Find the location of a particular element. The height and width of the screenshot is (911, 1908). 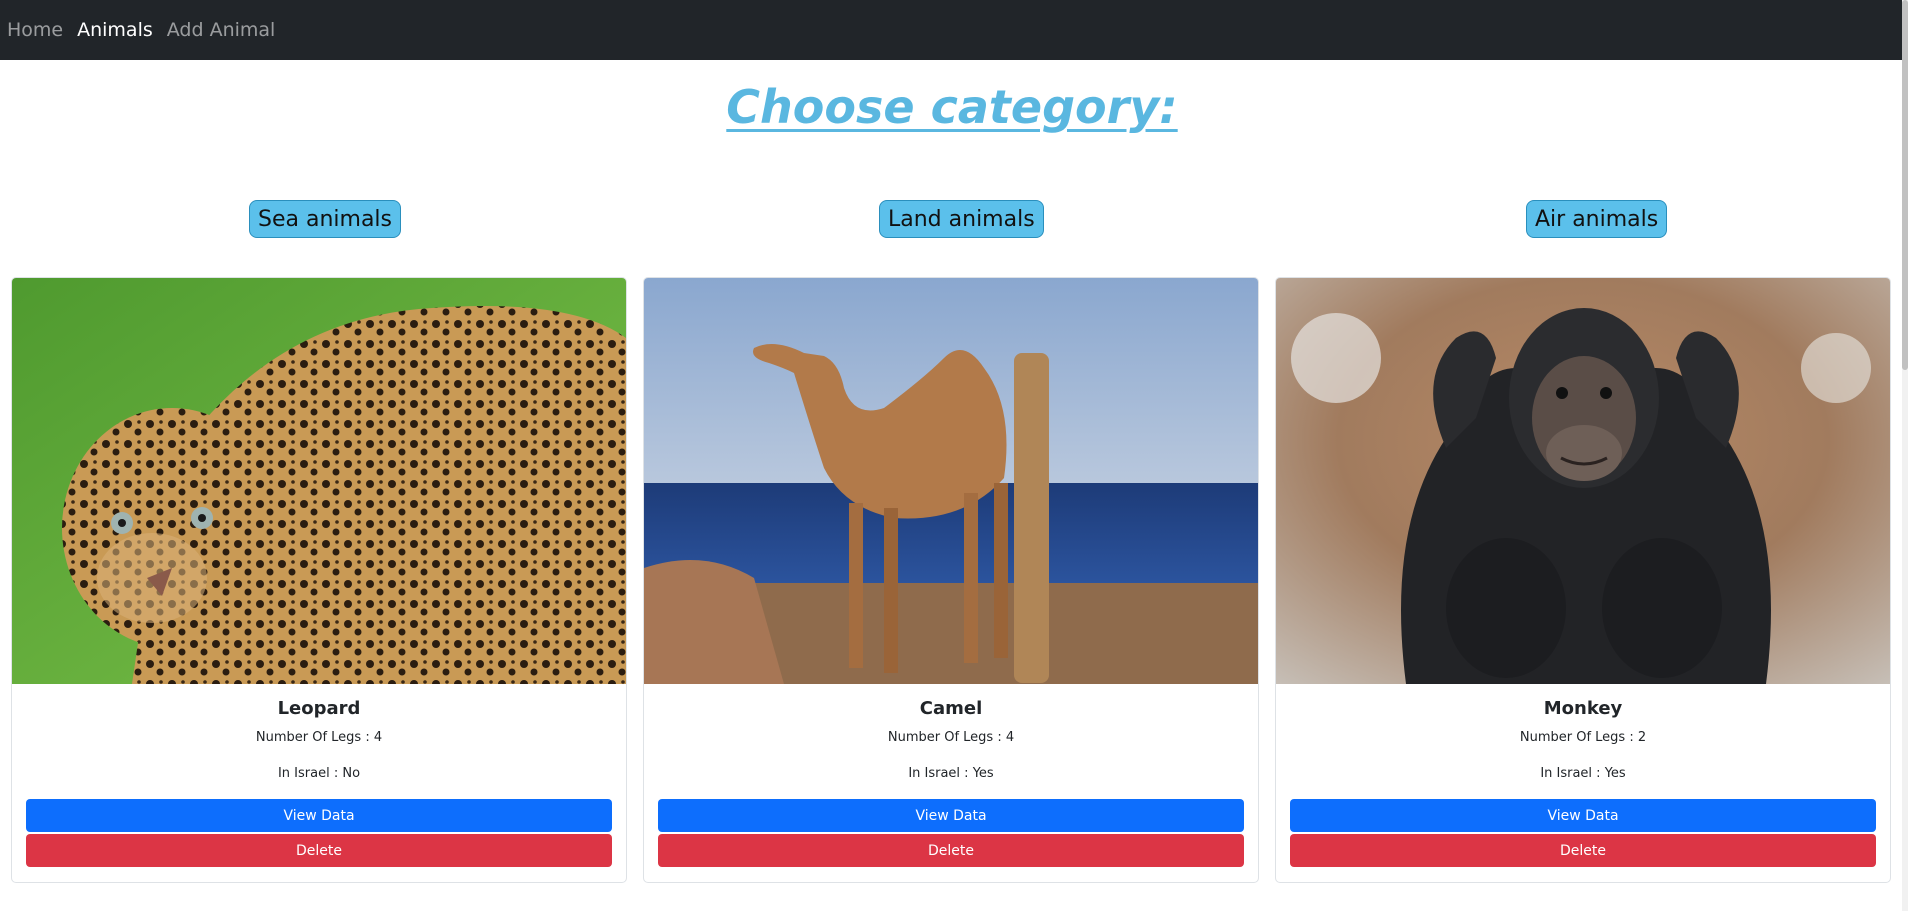

chimpanzee-image is located at coordinates (1583, 481).